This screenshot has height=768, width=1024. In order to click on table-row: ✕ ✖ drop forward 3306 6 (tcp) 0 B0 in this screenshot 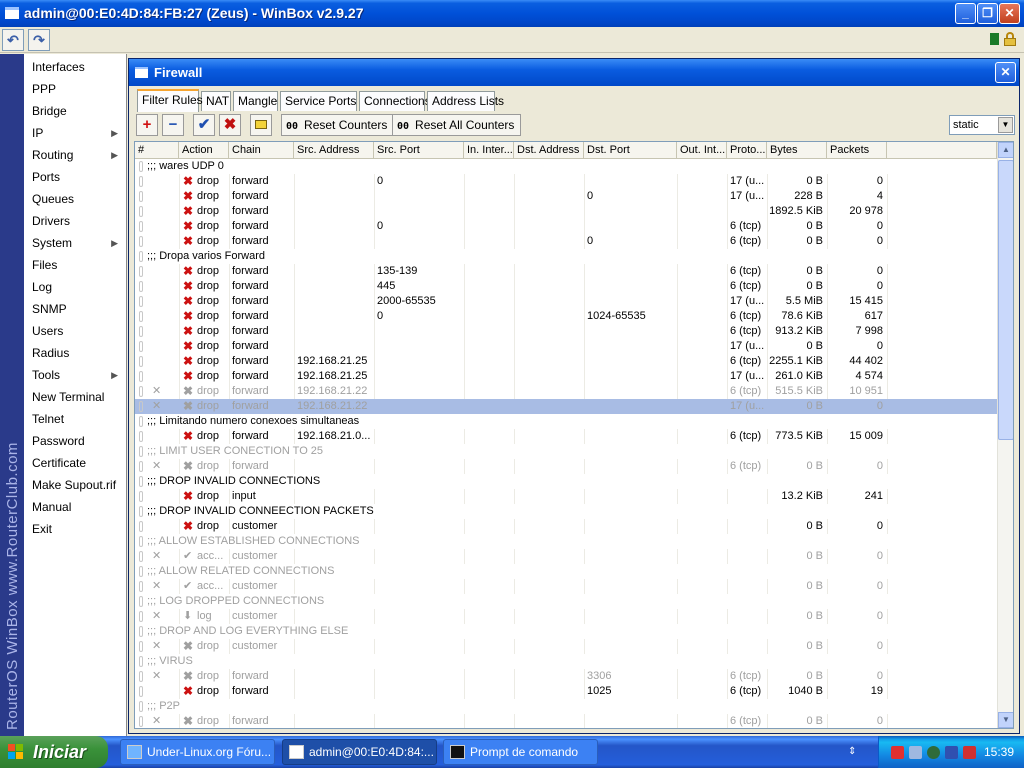, I will do `click(566, 676)`.